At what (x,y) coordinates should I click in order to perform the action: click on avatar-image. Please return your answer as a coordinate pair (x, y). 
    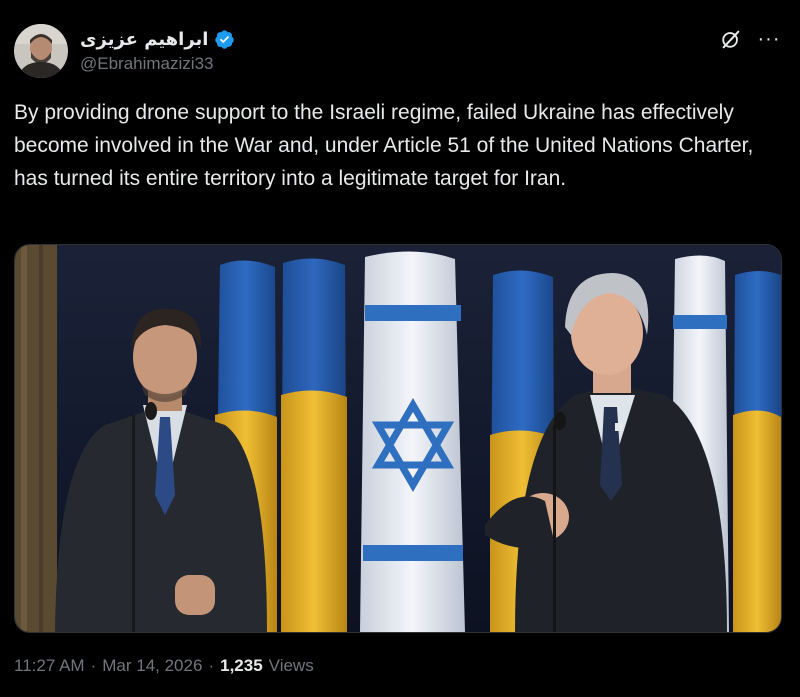
    Looking at the image, I should click on (41, 51).